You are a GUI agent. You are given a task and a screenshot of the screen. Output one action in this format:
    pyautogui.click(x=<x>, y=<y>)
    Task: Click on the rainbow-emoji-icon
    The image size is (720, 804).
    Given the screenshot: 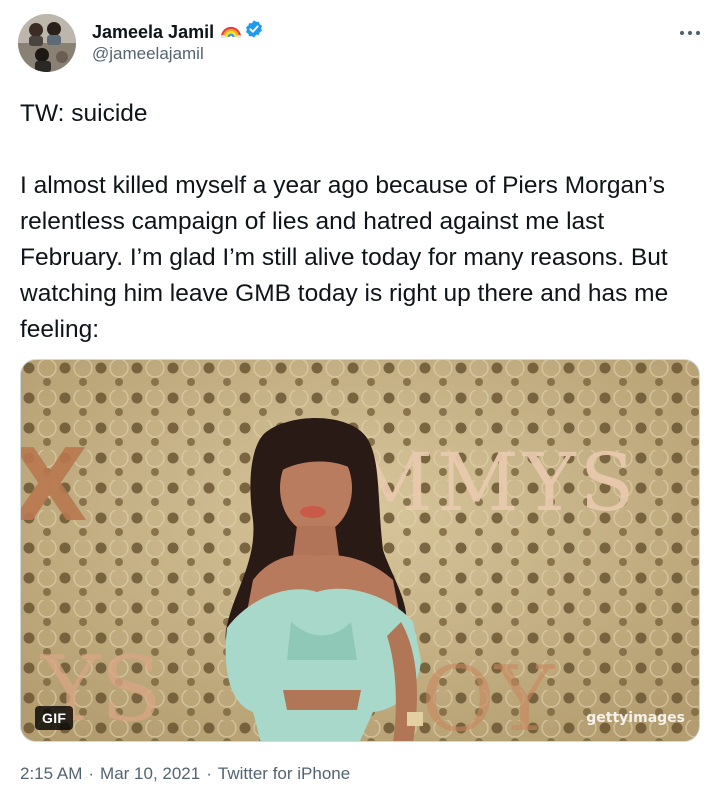 What is the action you would take?
    pyautogui.click(x=231, y=32)
    